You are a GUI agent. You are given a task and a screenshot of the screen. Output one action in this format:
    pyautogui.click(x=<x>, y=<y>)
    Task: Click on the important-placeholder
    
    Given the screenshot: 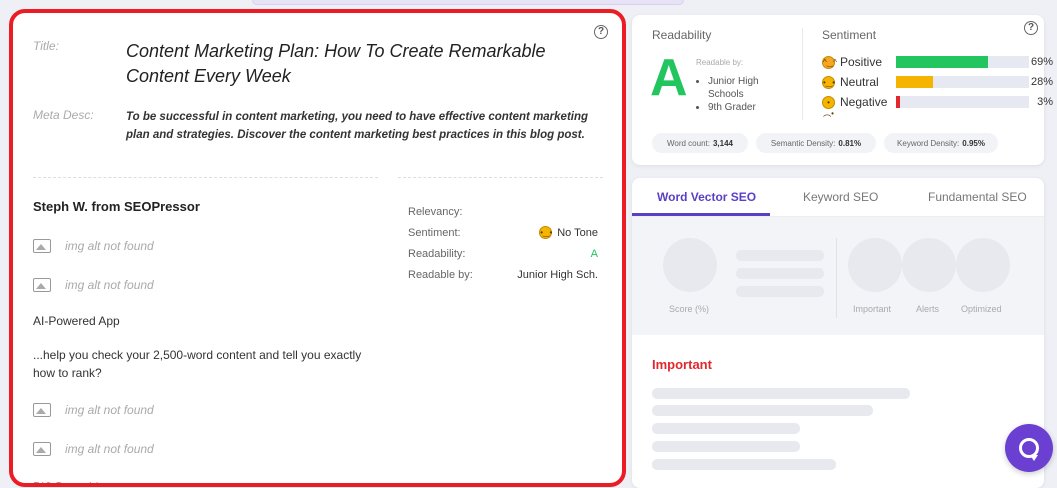 What is the action you would take?
    pyautogui.click(x=875, y=265)
    